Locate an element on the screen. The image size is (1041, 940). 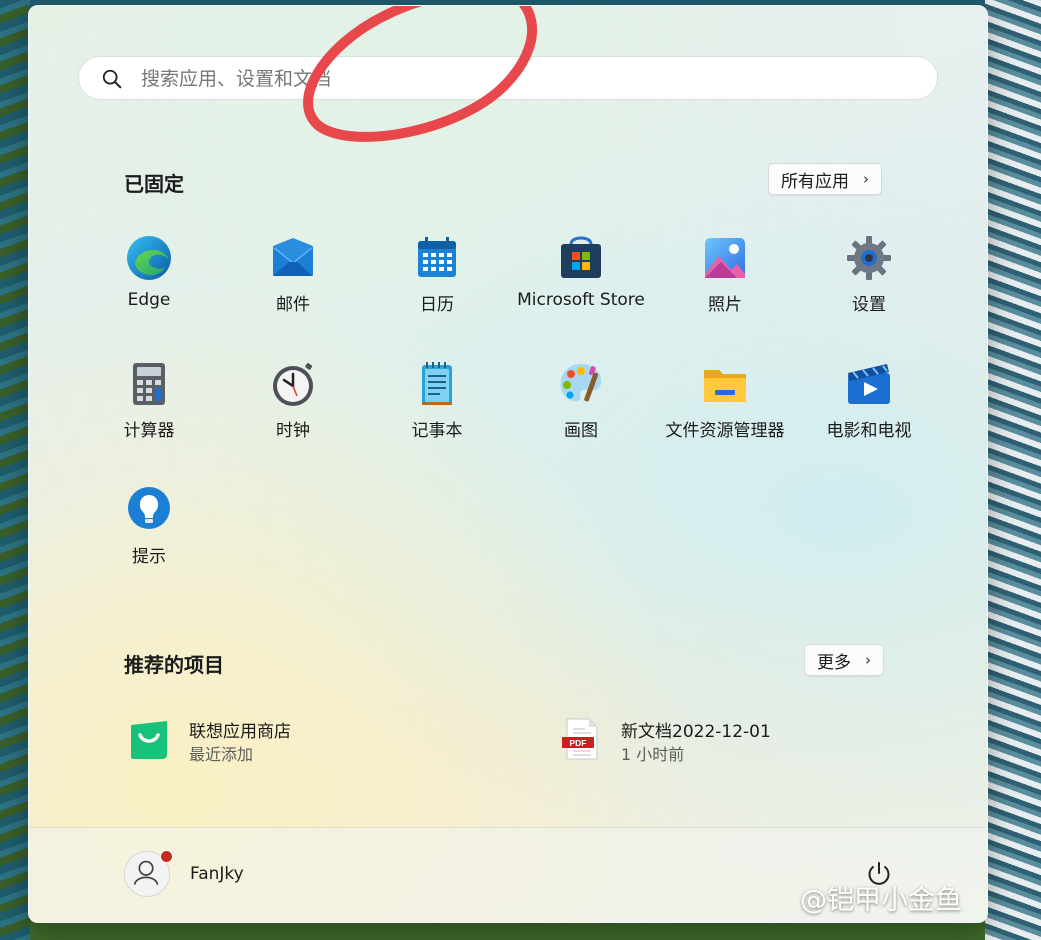
pinned-app-mail: 邮件 is located at coordinates (293, 289).